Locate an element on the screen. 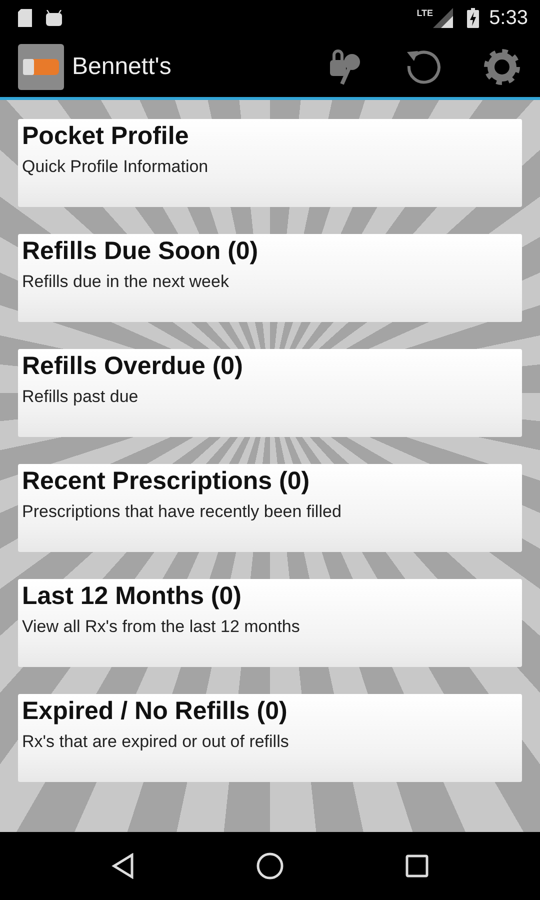  card-title: Expired / No Refills (0) is located at coordinates (155, 711).